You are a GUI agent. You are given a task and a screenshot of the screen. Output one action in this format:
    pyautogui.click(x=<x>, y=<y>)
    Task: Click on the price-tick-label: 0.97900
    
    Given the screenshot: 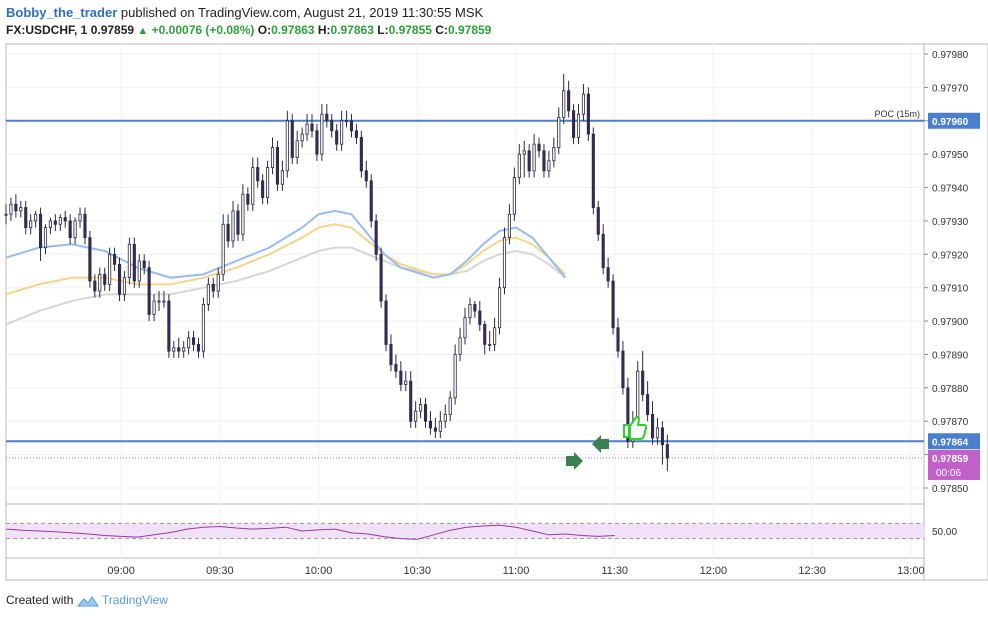 What is the action you would take?
    pyautogui.click(x=950, y=322)
    